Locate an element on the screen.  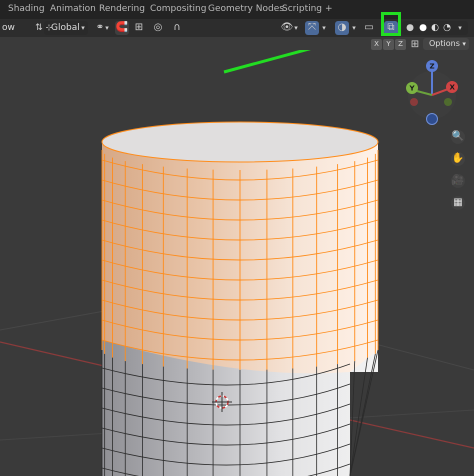
options-label: Options is located at coordinates (444, 43).